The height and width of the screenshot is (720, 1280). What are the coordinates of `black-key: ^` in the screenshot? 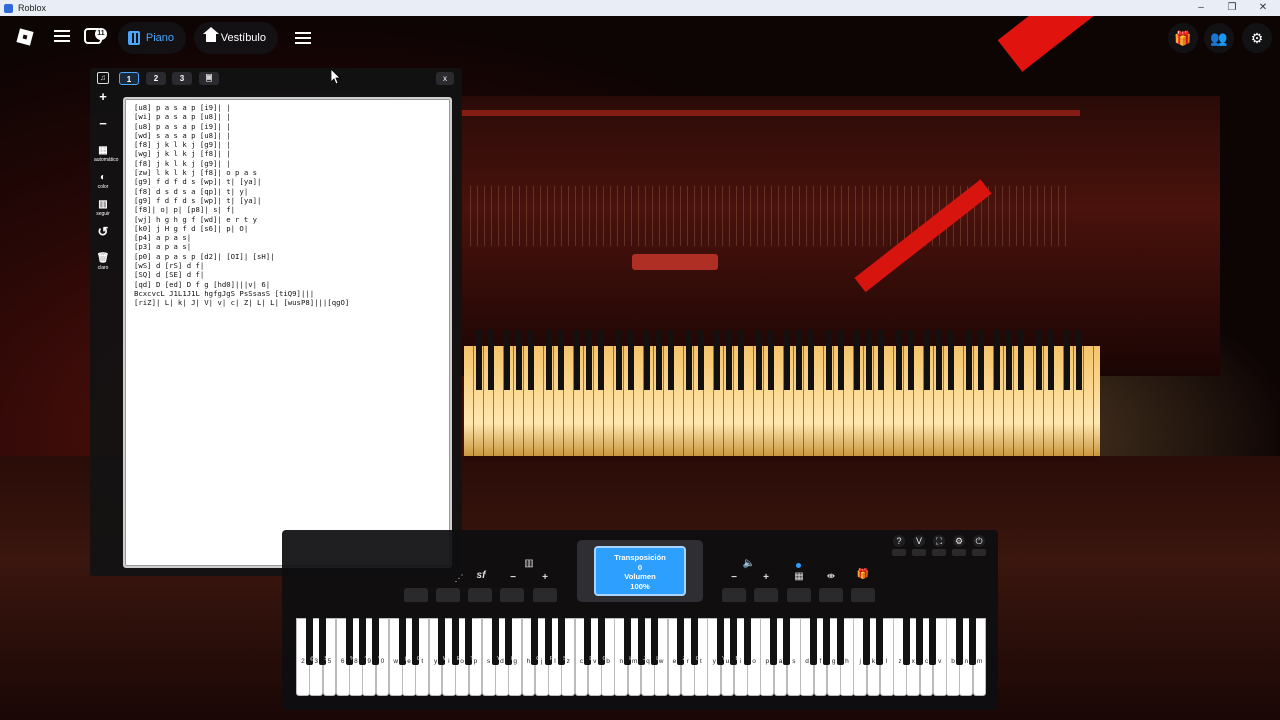 It's located at (362, 641).